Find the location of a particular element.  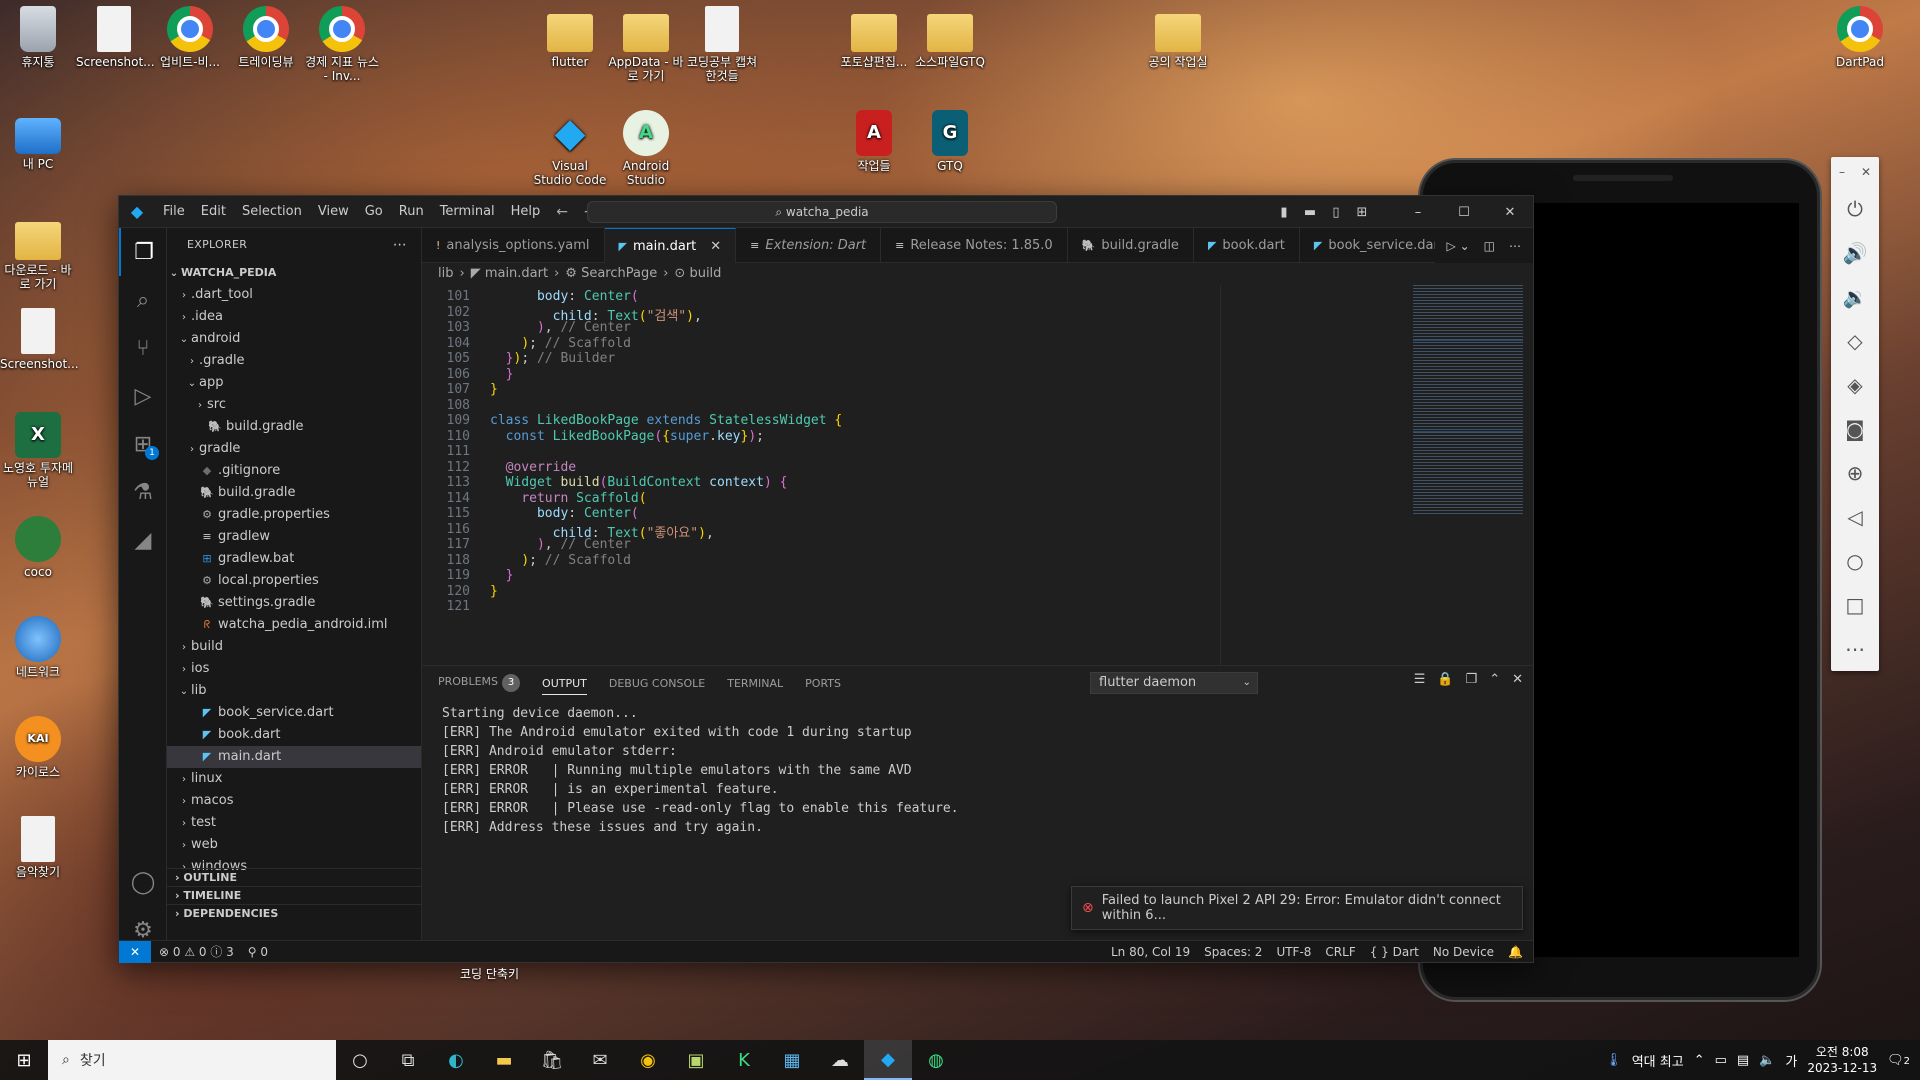

tree-folder: › build is located at coordinates (294, 647).